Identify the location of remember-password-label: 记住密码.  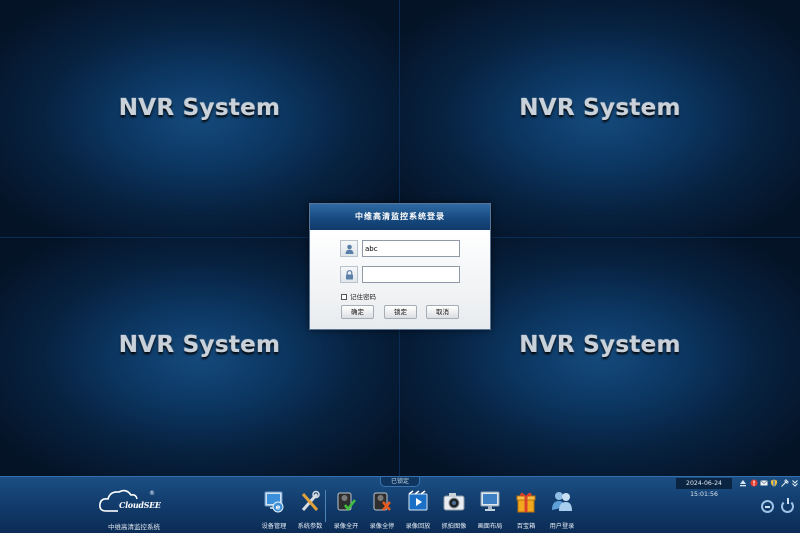
(363, 297).